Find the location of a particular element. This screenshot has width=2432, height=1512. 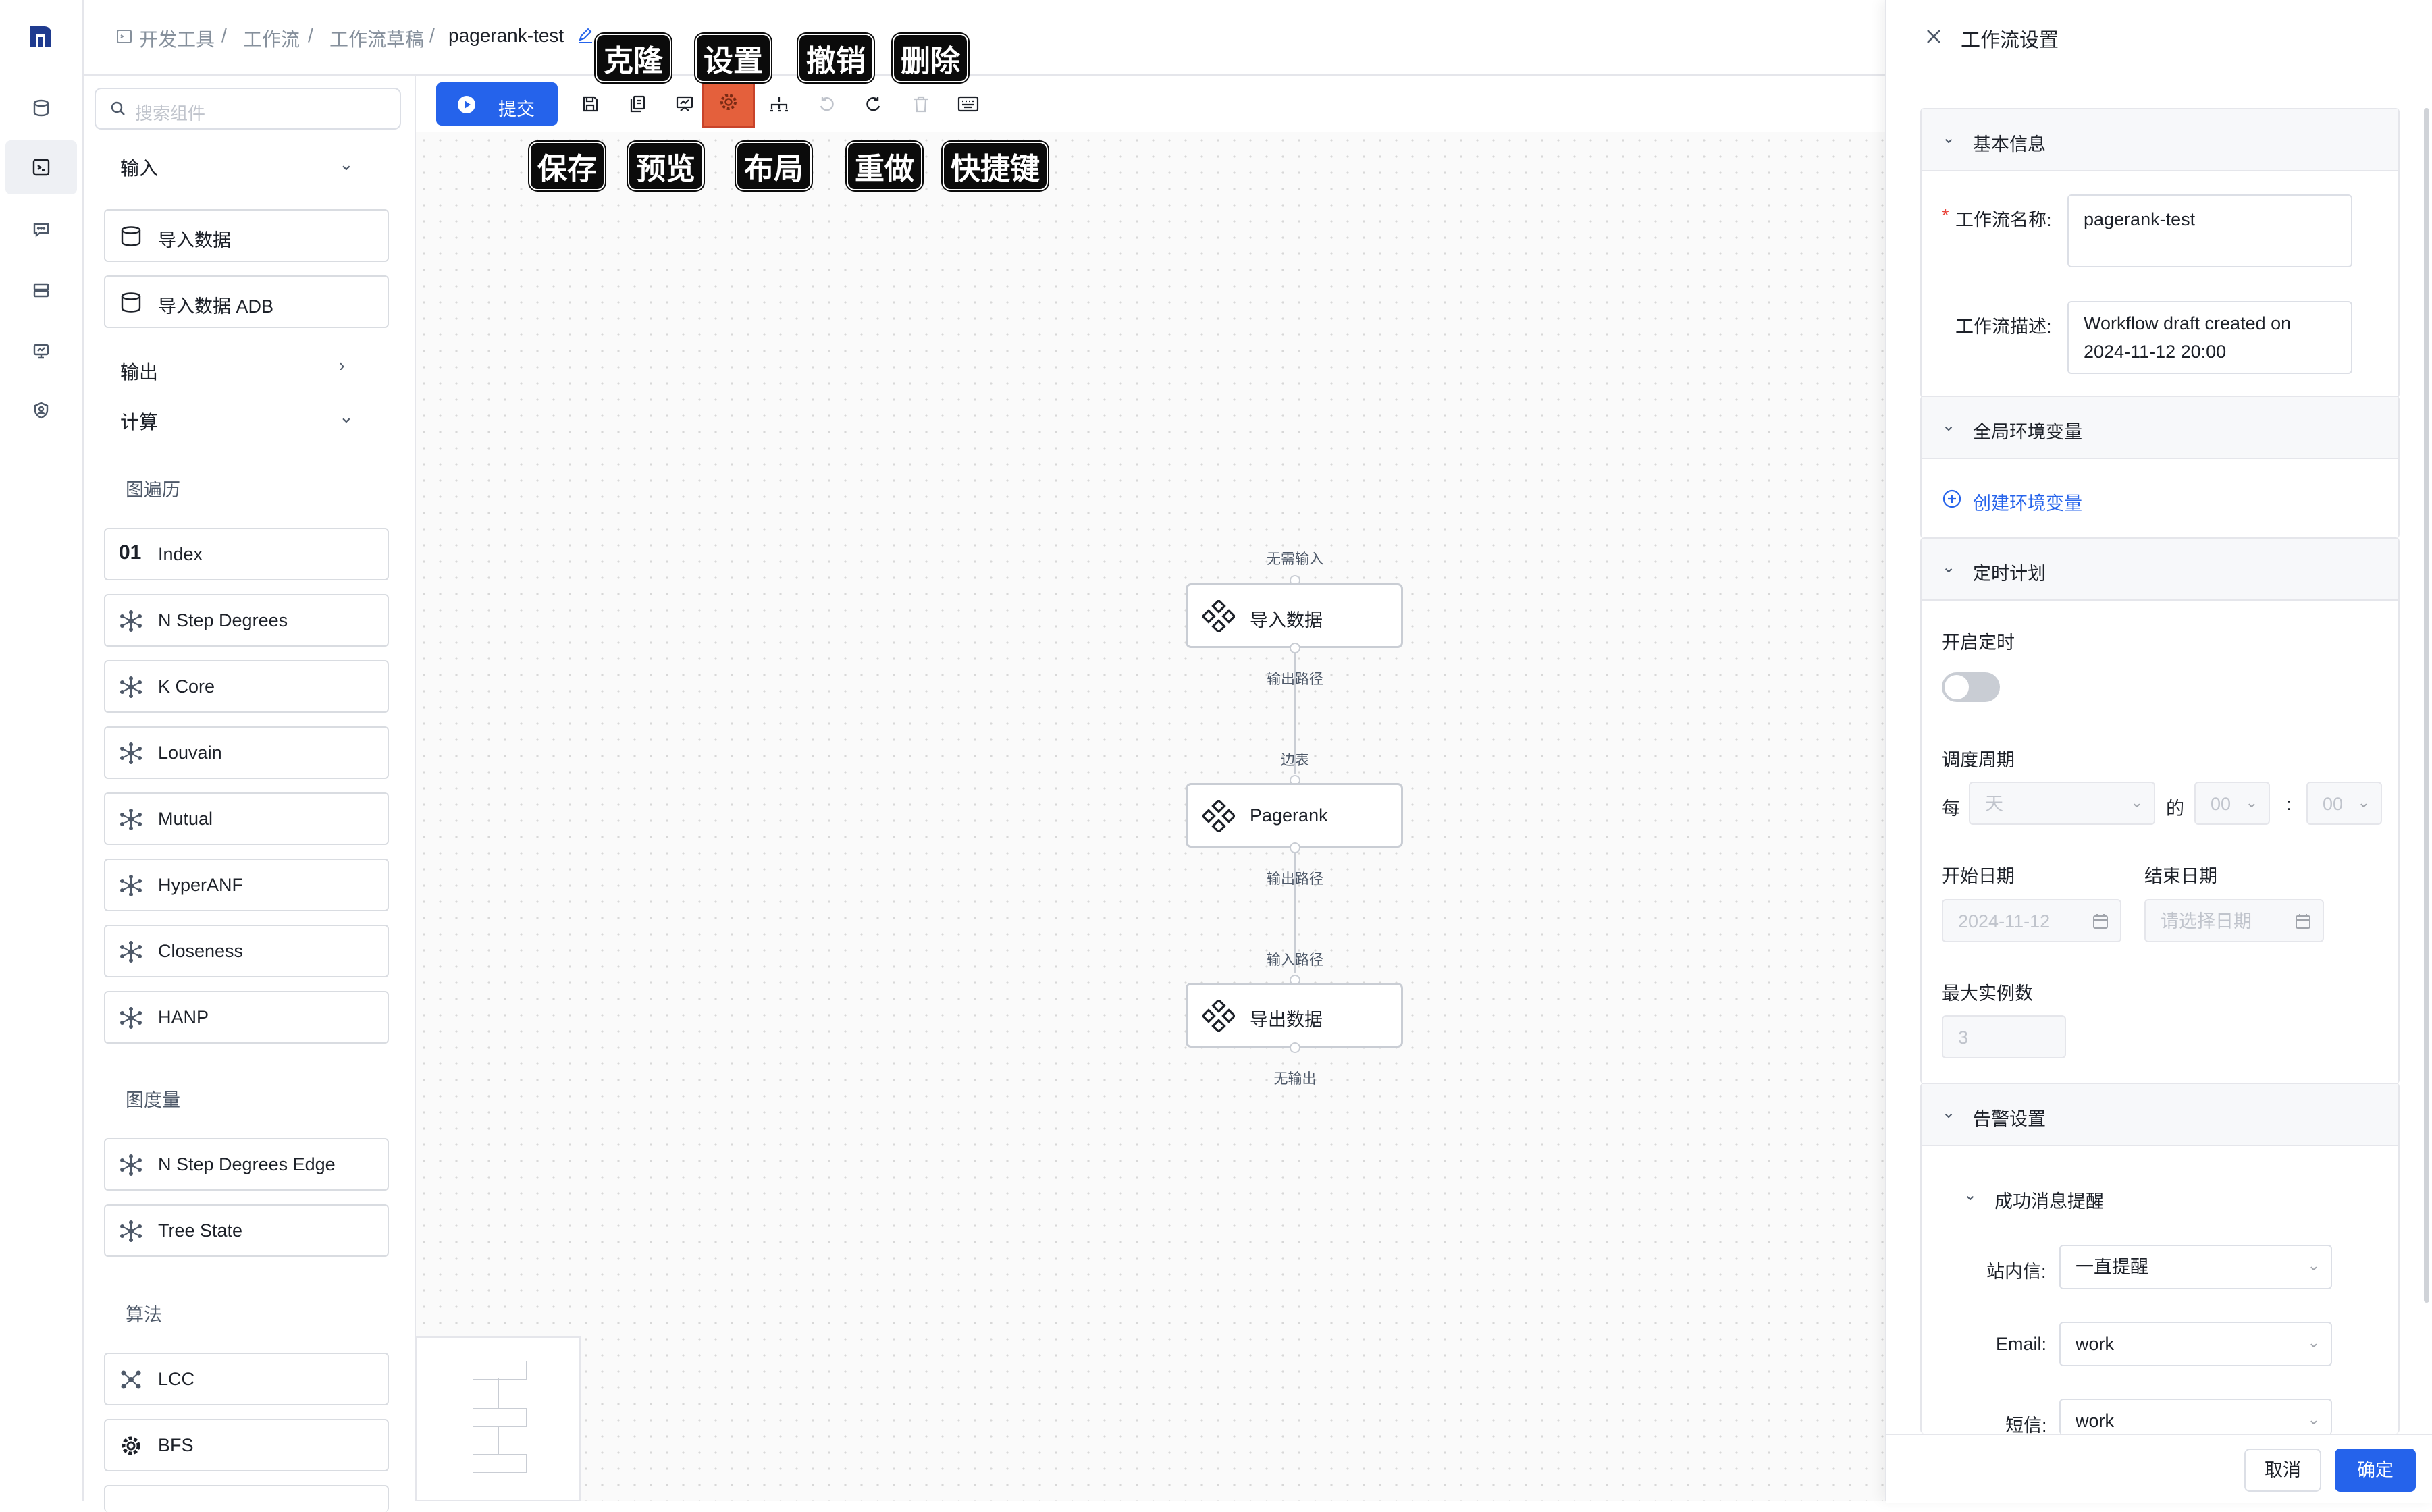

section-global-env: ⌄ 全局环境变量 创建环境变量 is located at coordinates (2160, 468).